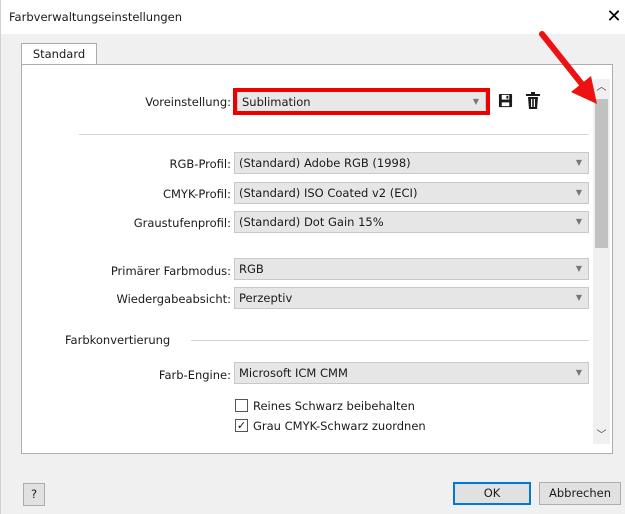 The height and width of the screenshot is (514, 625). I want to click on section-separator, so click(390, 340).